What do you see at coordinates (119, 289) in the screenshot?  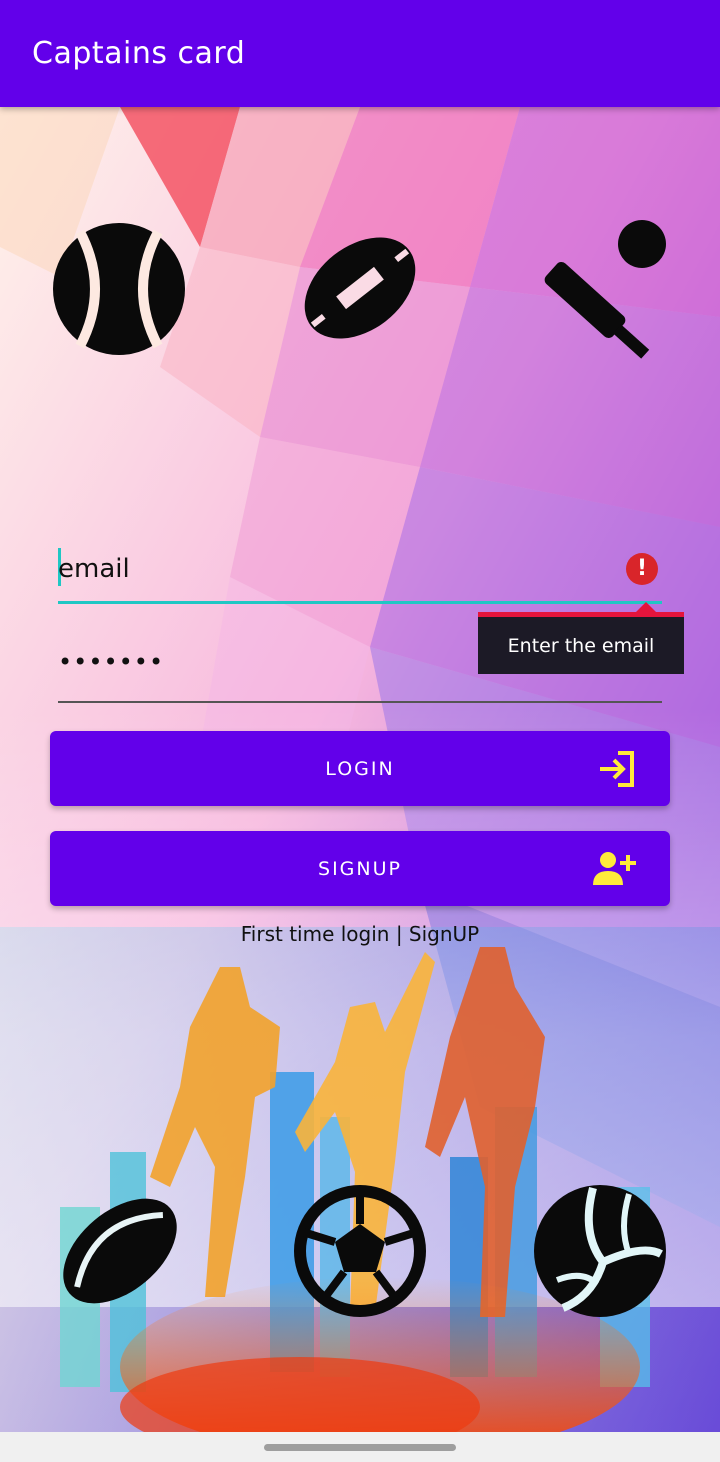 I see `tennis-ball-icon` at bounding box center [119, 289].